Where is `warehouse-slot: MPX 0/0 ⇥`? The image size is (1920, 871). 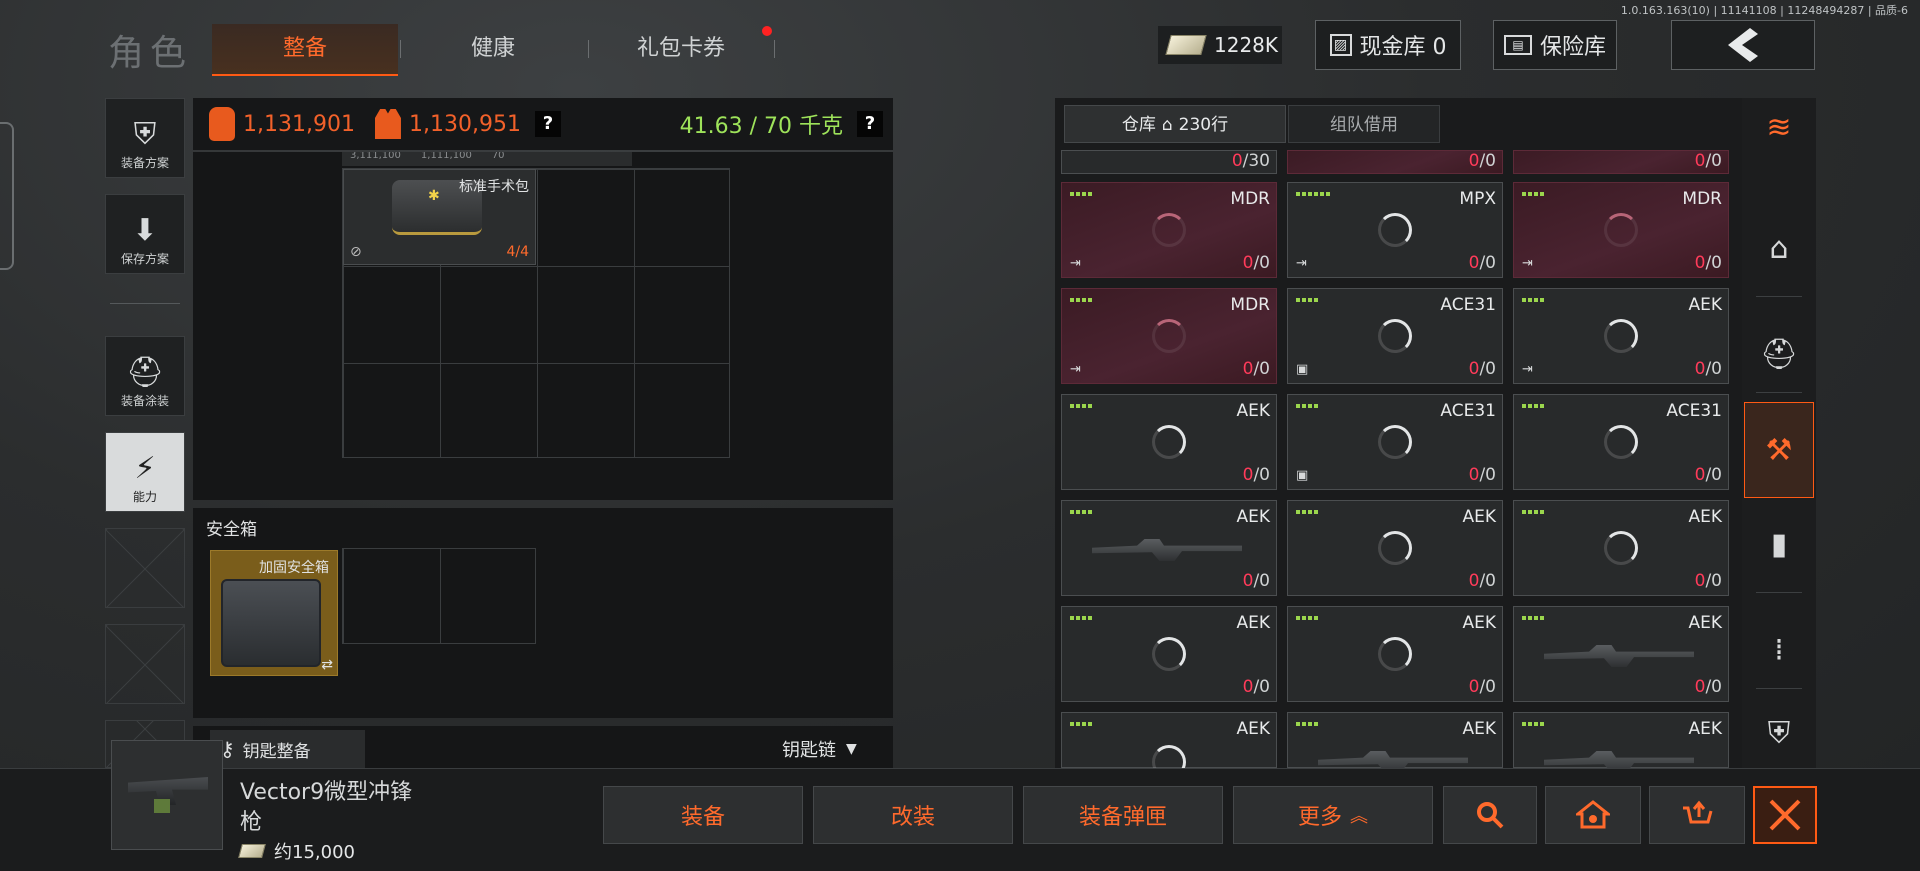 warehouse-slot: MPX 0/0 ⇥ is located at coordinates (1395, 230).